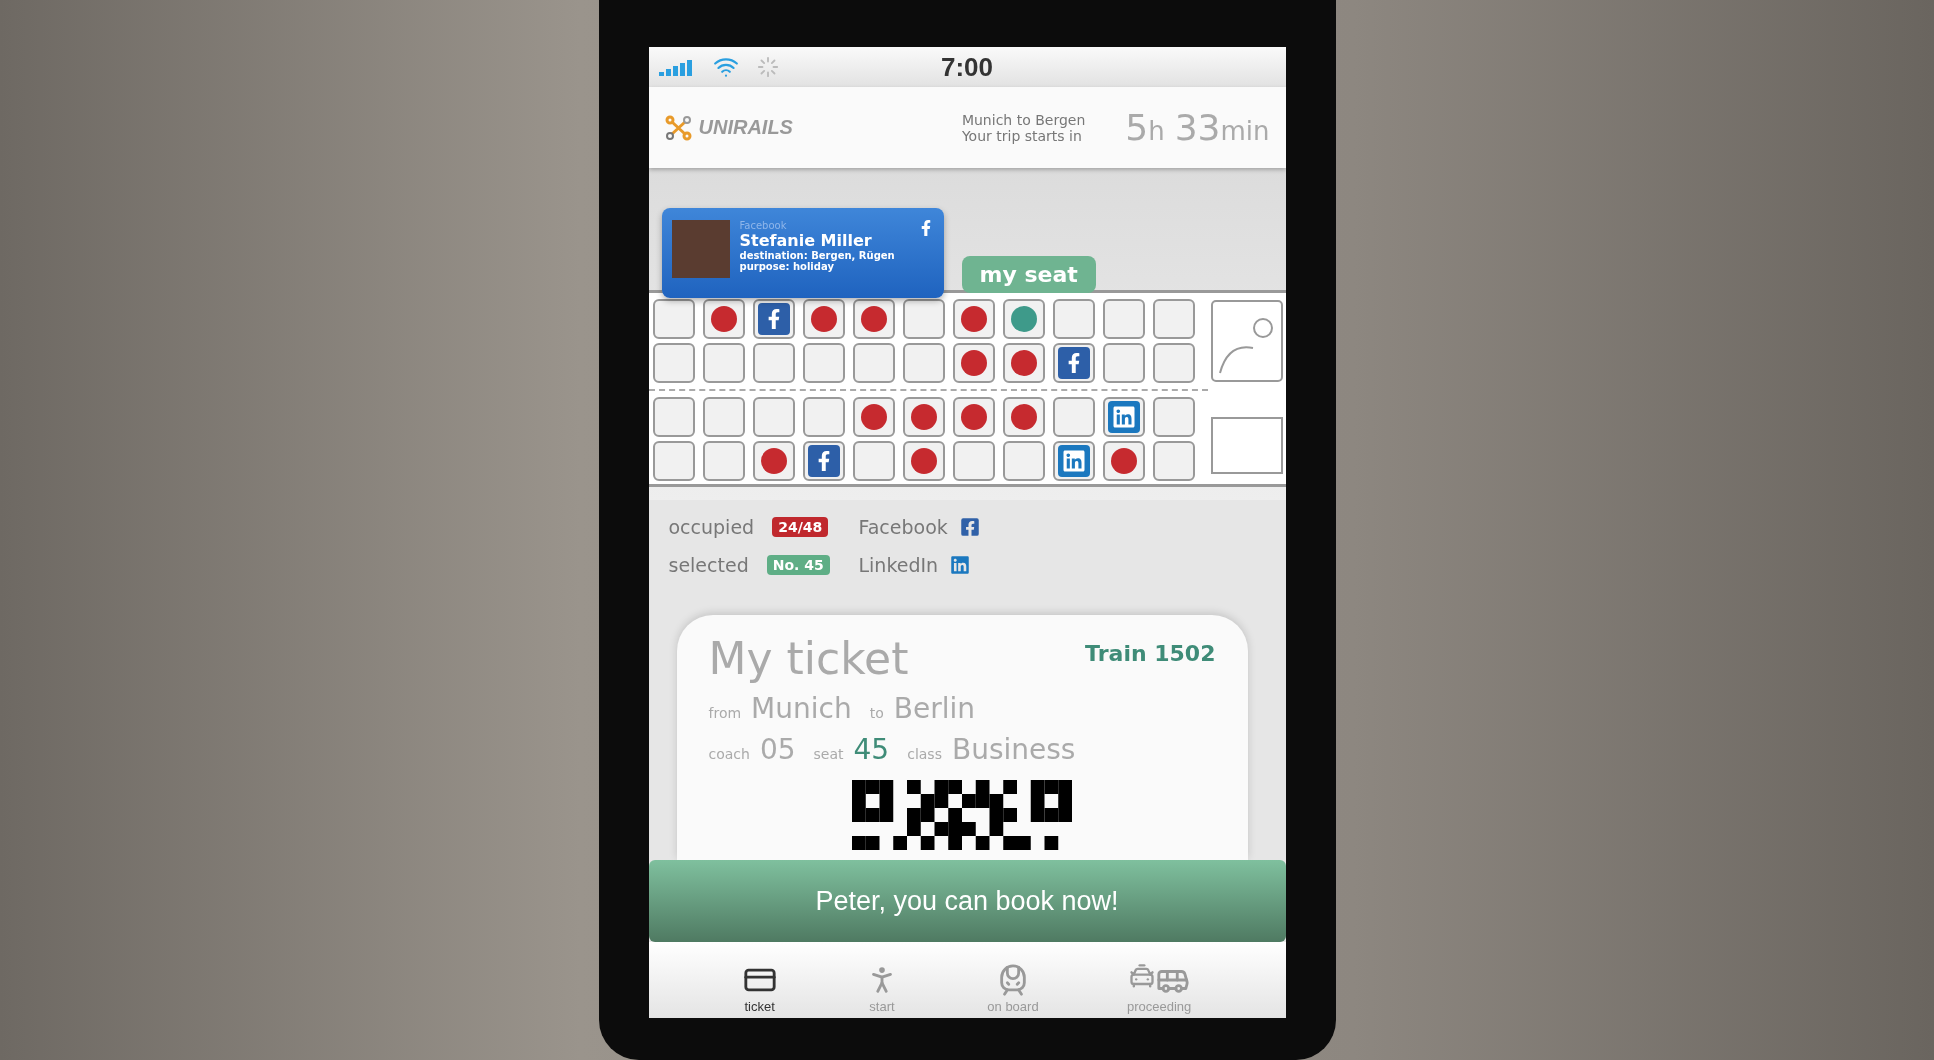 This screenshot has width=1934, height=1060. Describe the element at coordinates (1023, 319) in the screenshot. I see `selected-seat-icon` at that location.